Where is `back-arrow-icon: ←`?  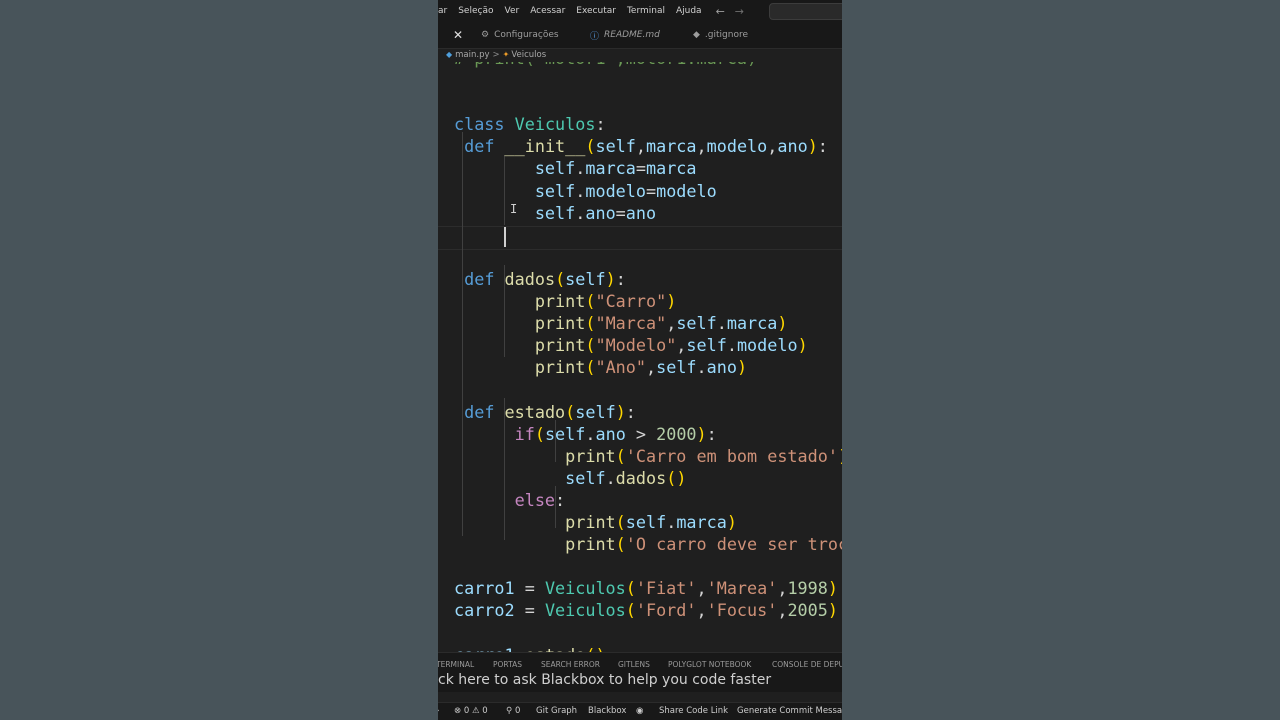 back-arrow-icon: ← is located at coordinates (720, 11).